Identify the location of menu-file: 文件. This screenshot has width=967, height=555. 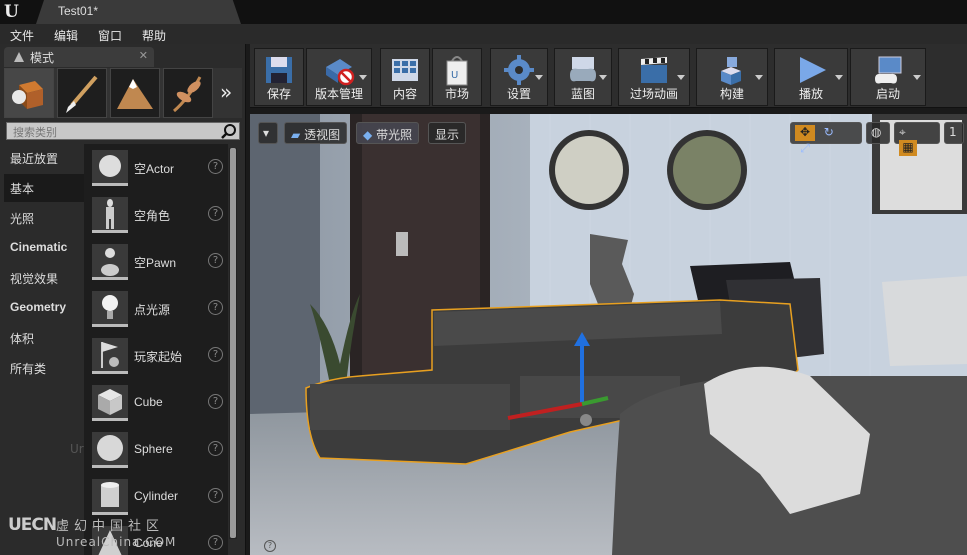
(22, 35).